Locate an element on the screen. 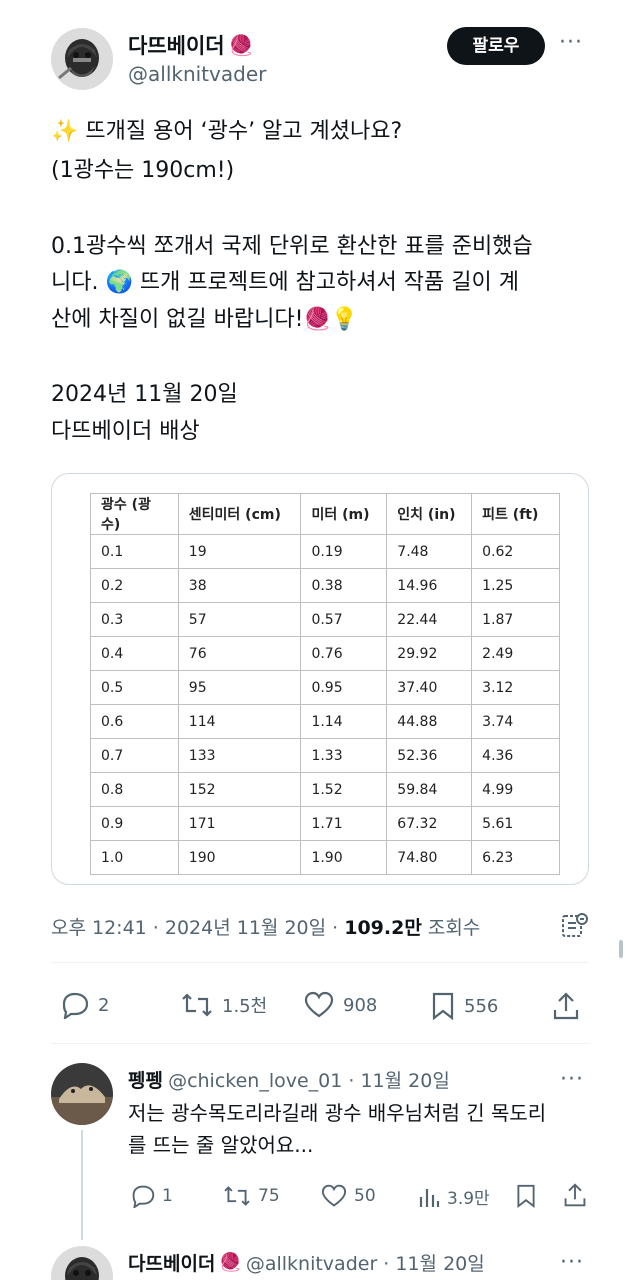  author-handle: @allknitvader is located at coordinates (197, 74).